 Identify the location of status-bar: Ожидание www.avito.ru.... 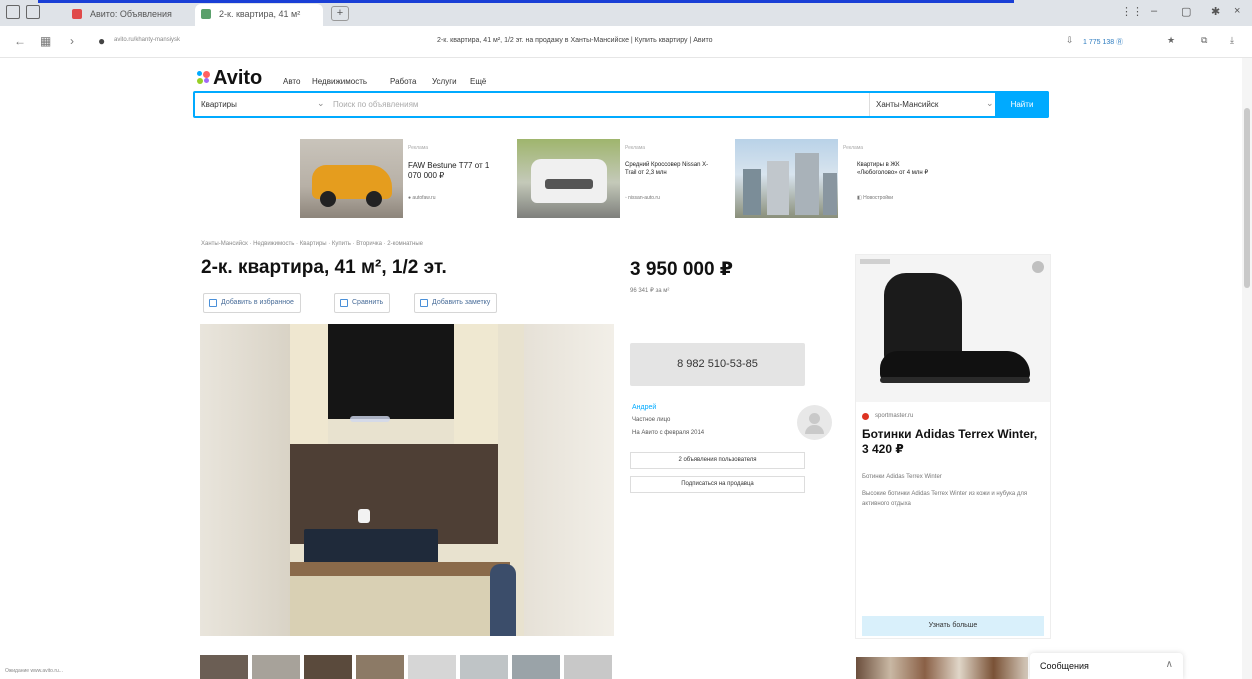
(34, 671).